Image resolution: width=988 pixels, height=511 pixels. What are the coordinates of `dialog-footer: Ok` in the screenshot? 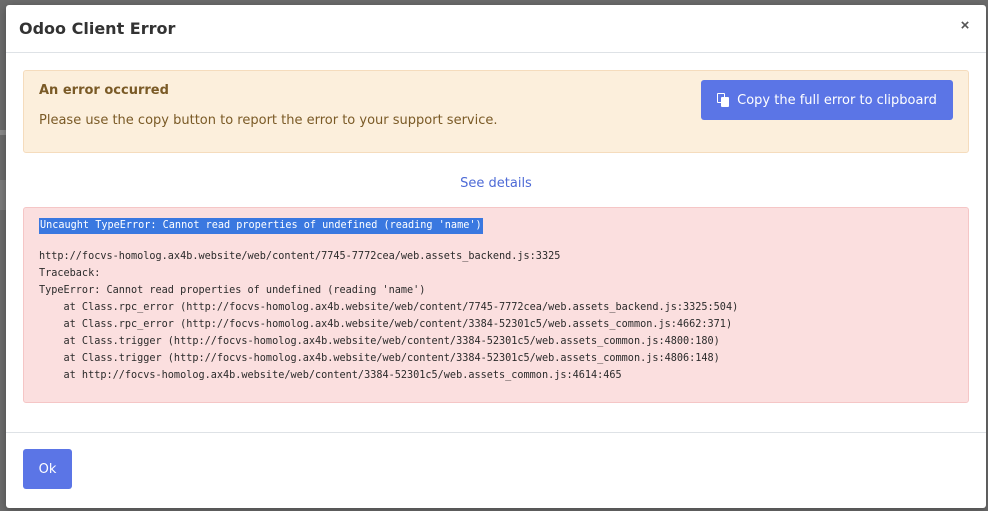 It's located at (496, 470).